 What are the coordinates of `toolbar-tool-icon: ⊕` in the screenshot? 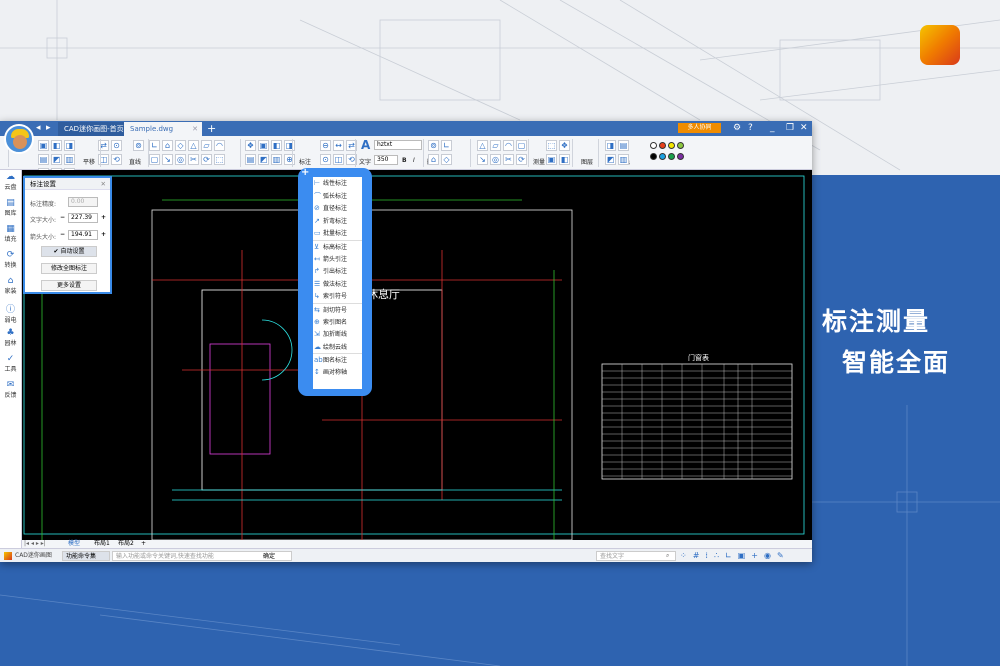 It's located at (289, 159).